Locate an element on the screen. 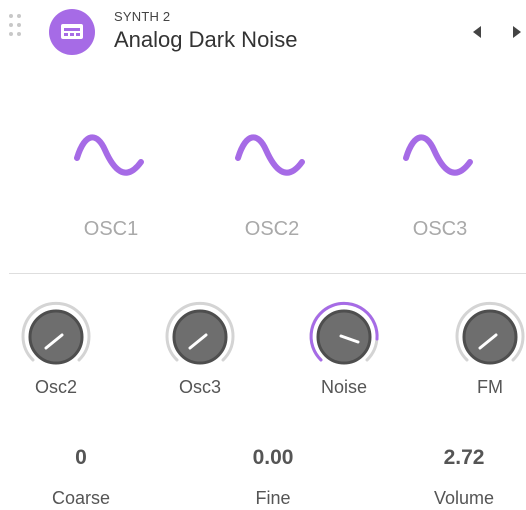 Image resolution: width=526 pixels, height=510 pixels. drag-handle-icon is located at coordinates (17, 27).